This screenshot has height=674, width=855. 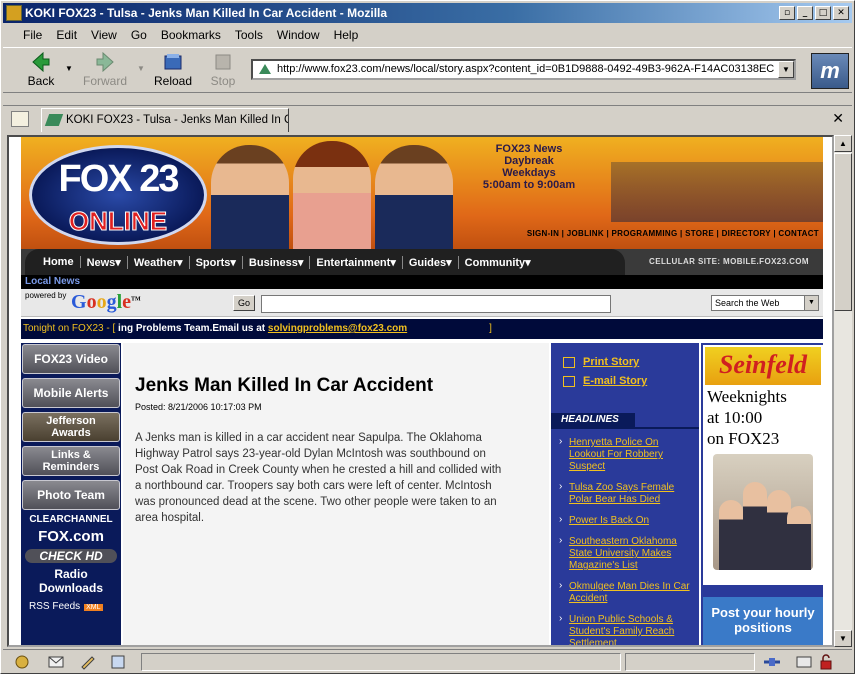 What do you see at coordinates (118, 195) in the screenshot?
I see `fox23-online-logo: FOX 23 ONLINE` at bounding box center [118, 195].